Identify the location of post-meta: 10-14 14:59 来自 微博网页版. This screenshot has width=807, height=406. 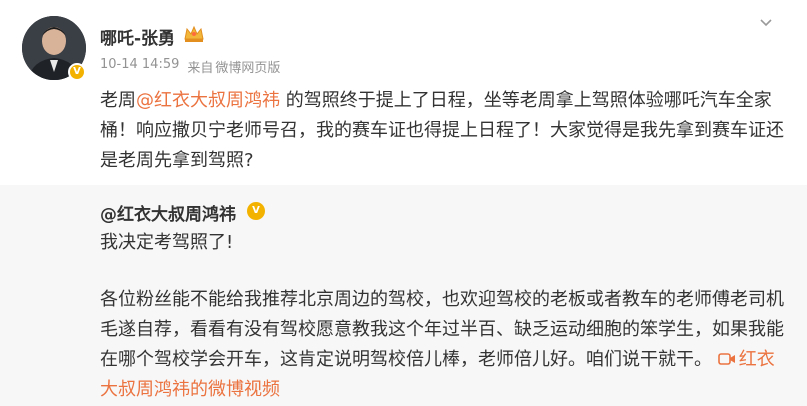
(190, 66).